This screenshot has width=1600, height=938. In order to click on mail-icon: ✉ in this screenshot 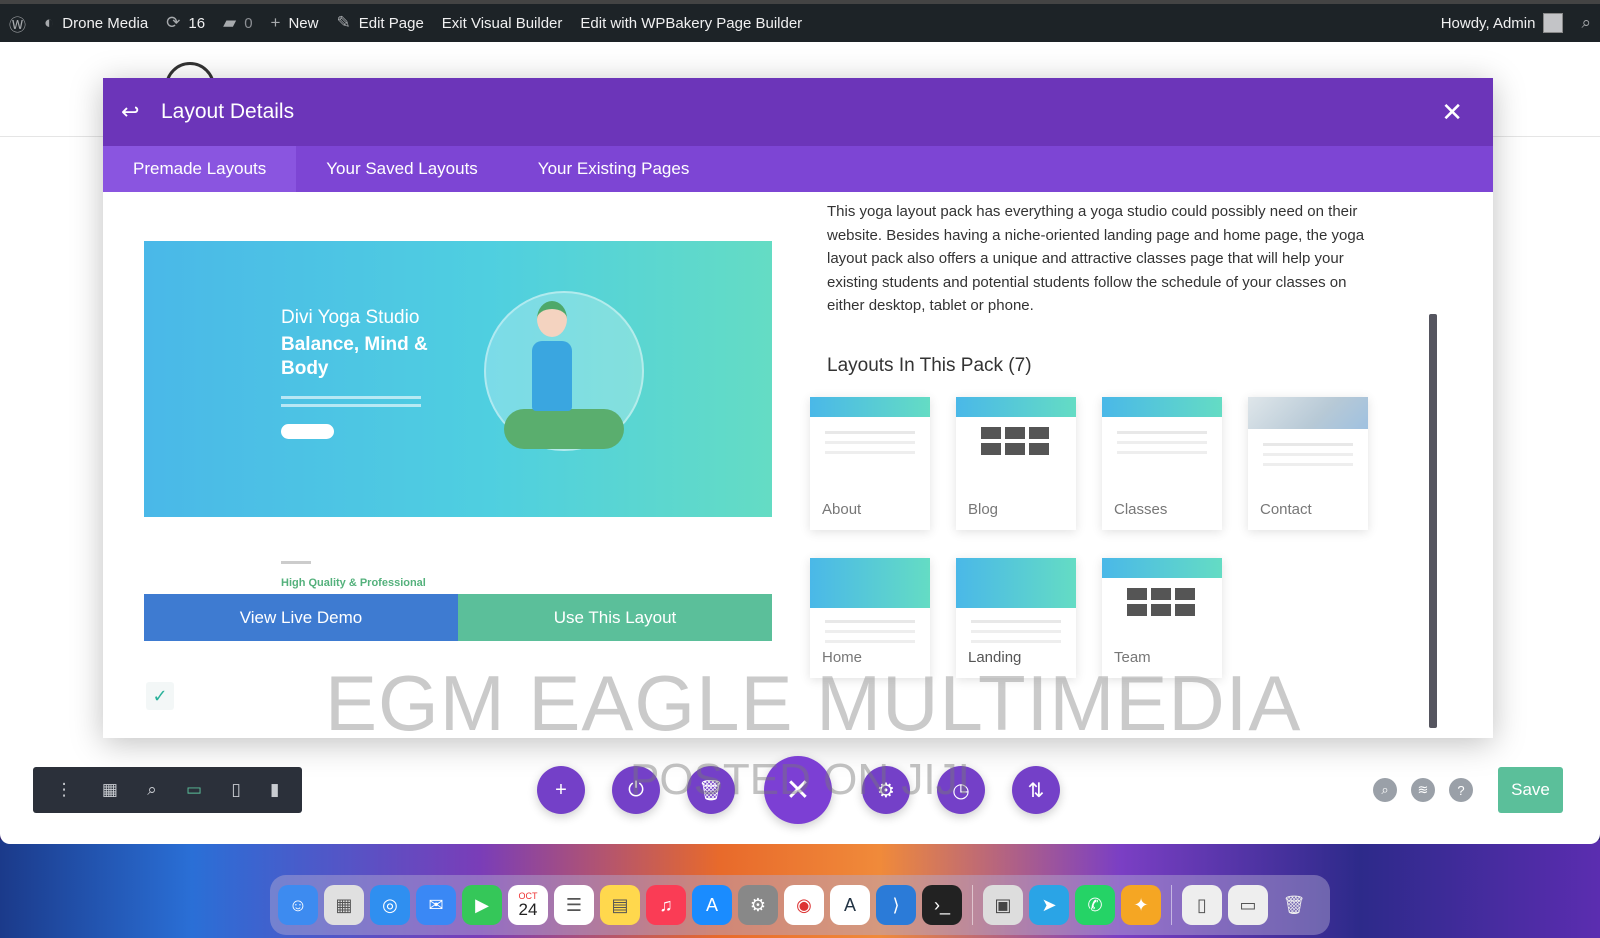, I will do `click(436, 905)`.